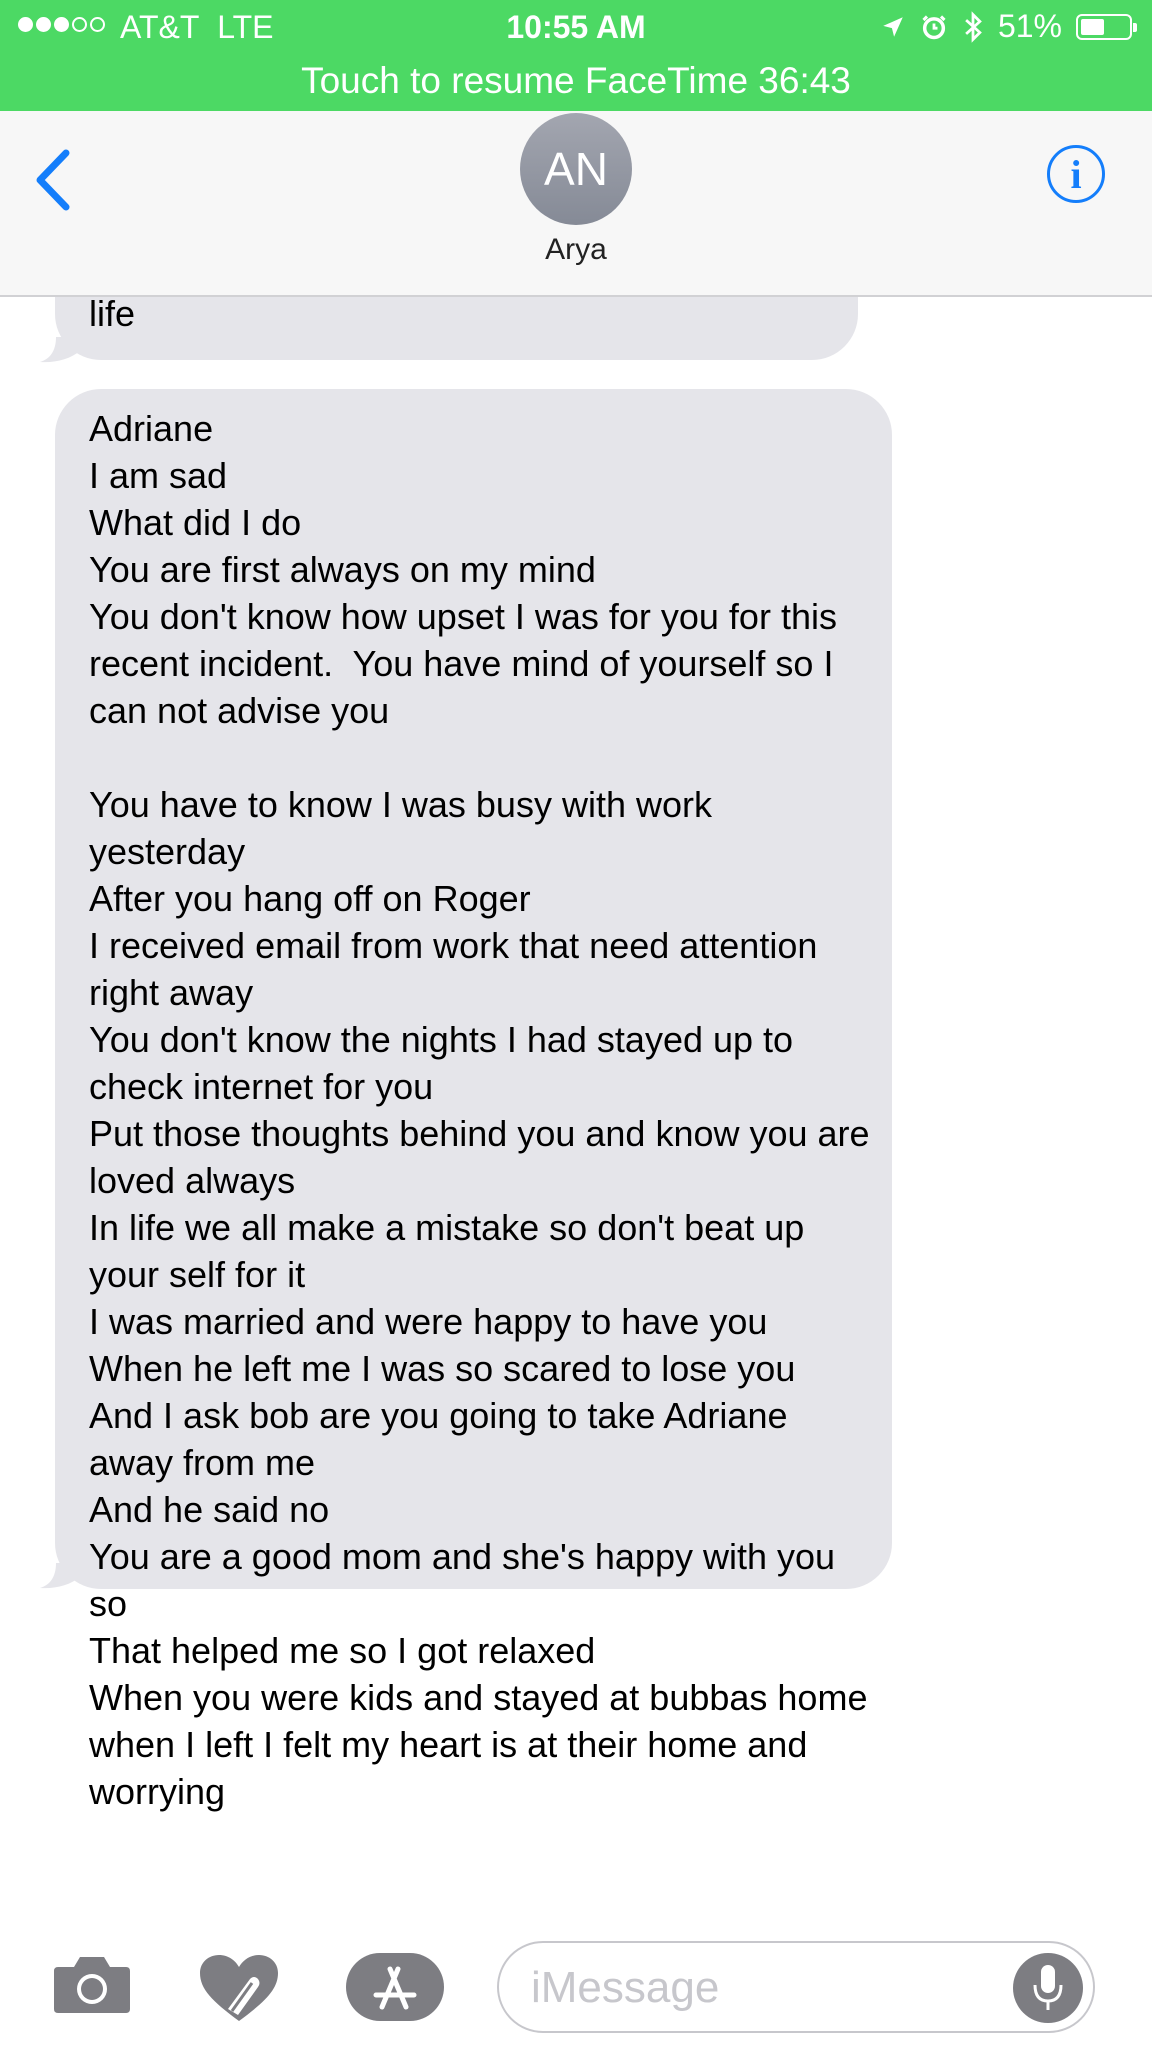 This screenshot has width=1152, height=2048. I want to click on message-bubble: life, so click(456, 328).